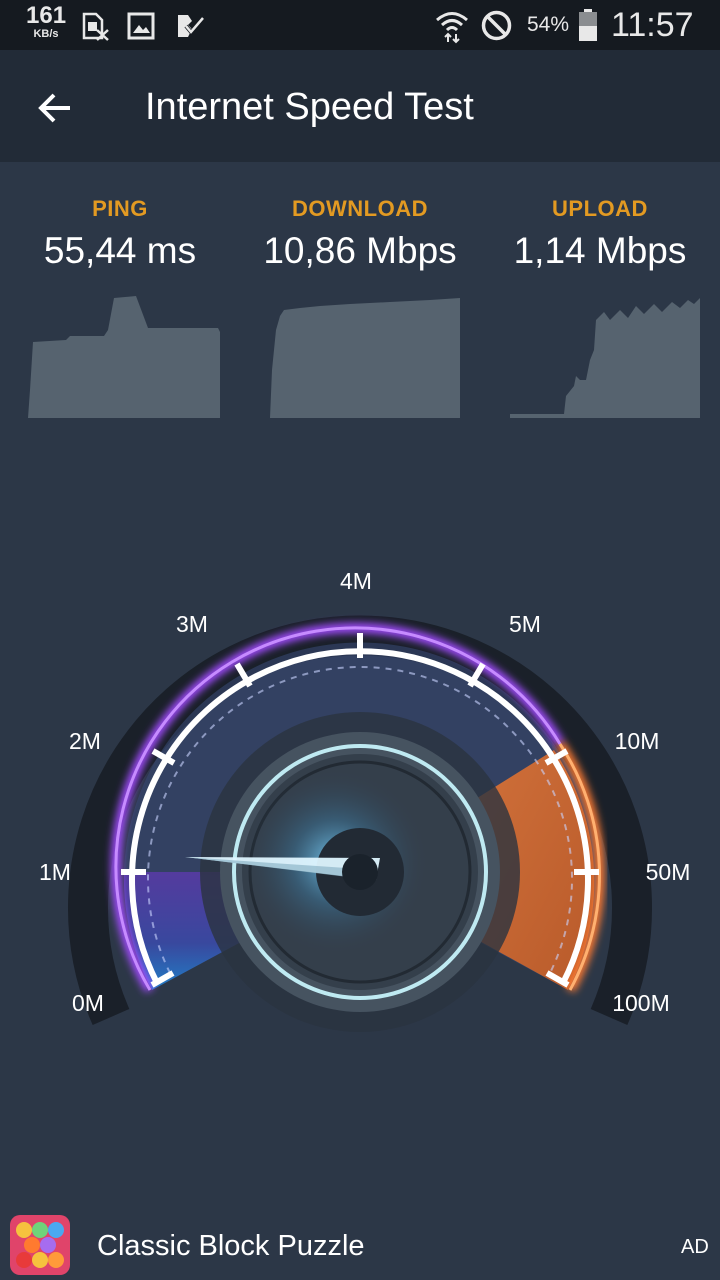  Describe the element at coordinates (46, 34) in the screenshot. I see `network-speed-unit: KB/s` at that location.